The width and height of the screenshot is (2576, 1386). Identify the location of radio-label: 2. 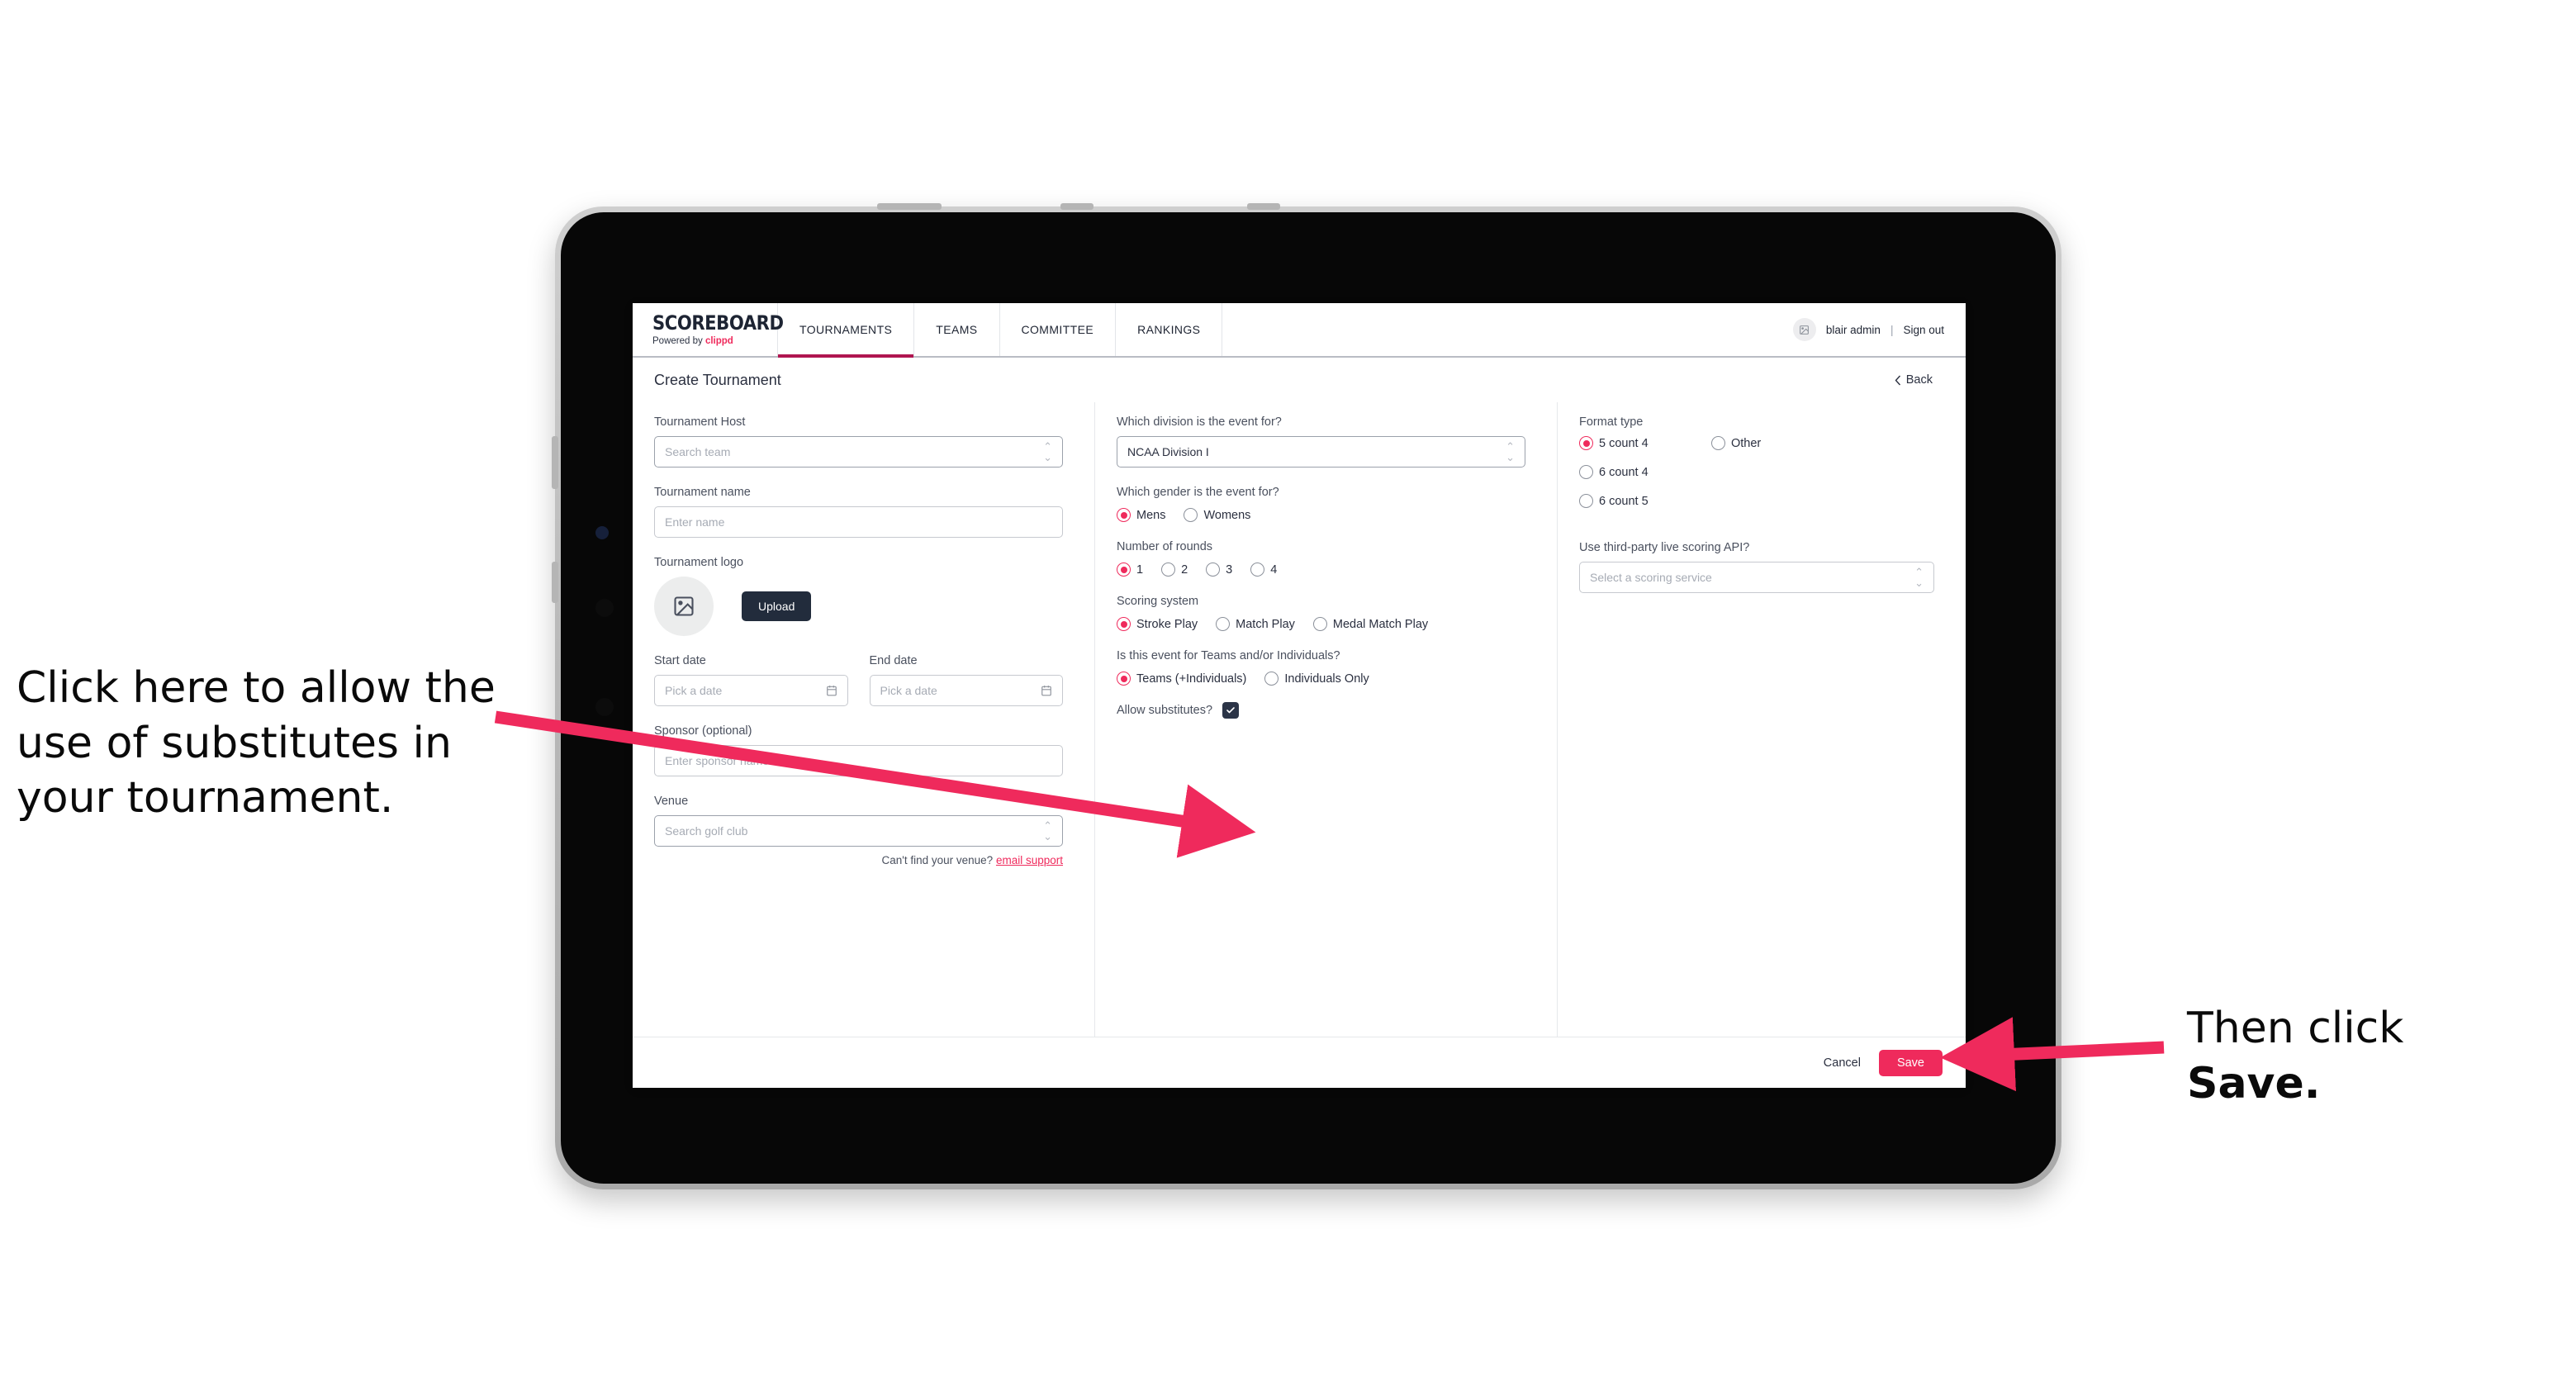
(1184, 569).